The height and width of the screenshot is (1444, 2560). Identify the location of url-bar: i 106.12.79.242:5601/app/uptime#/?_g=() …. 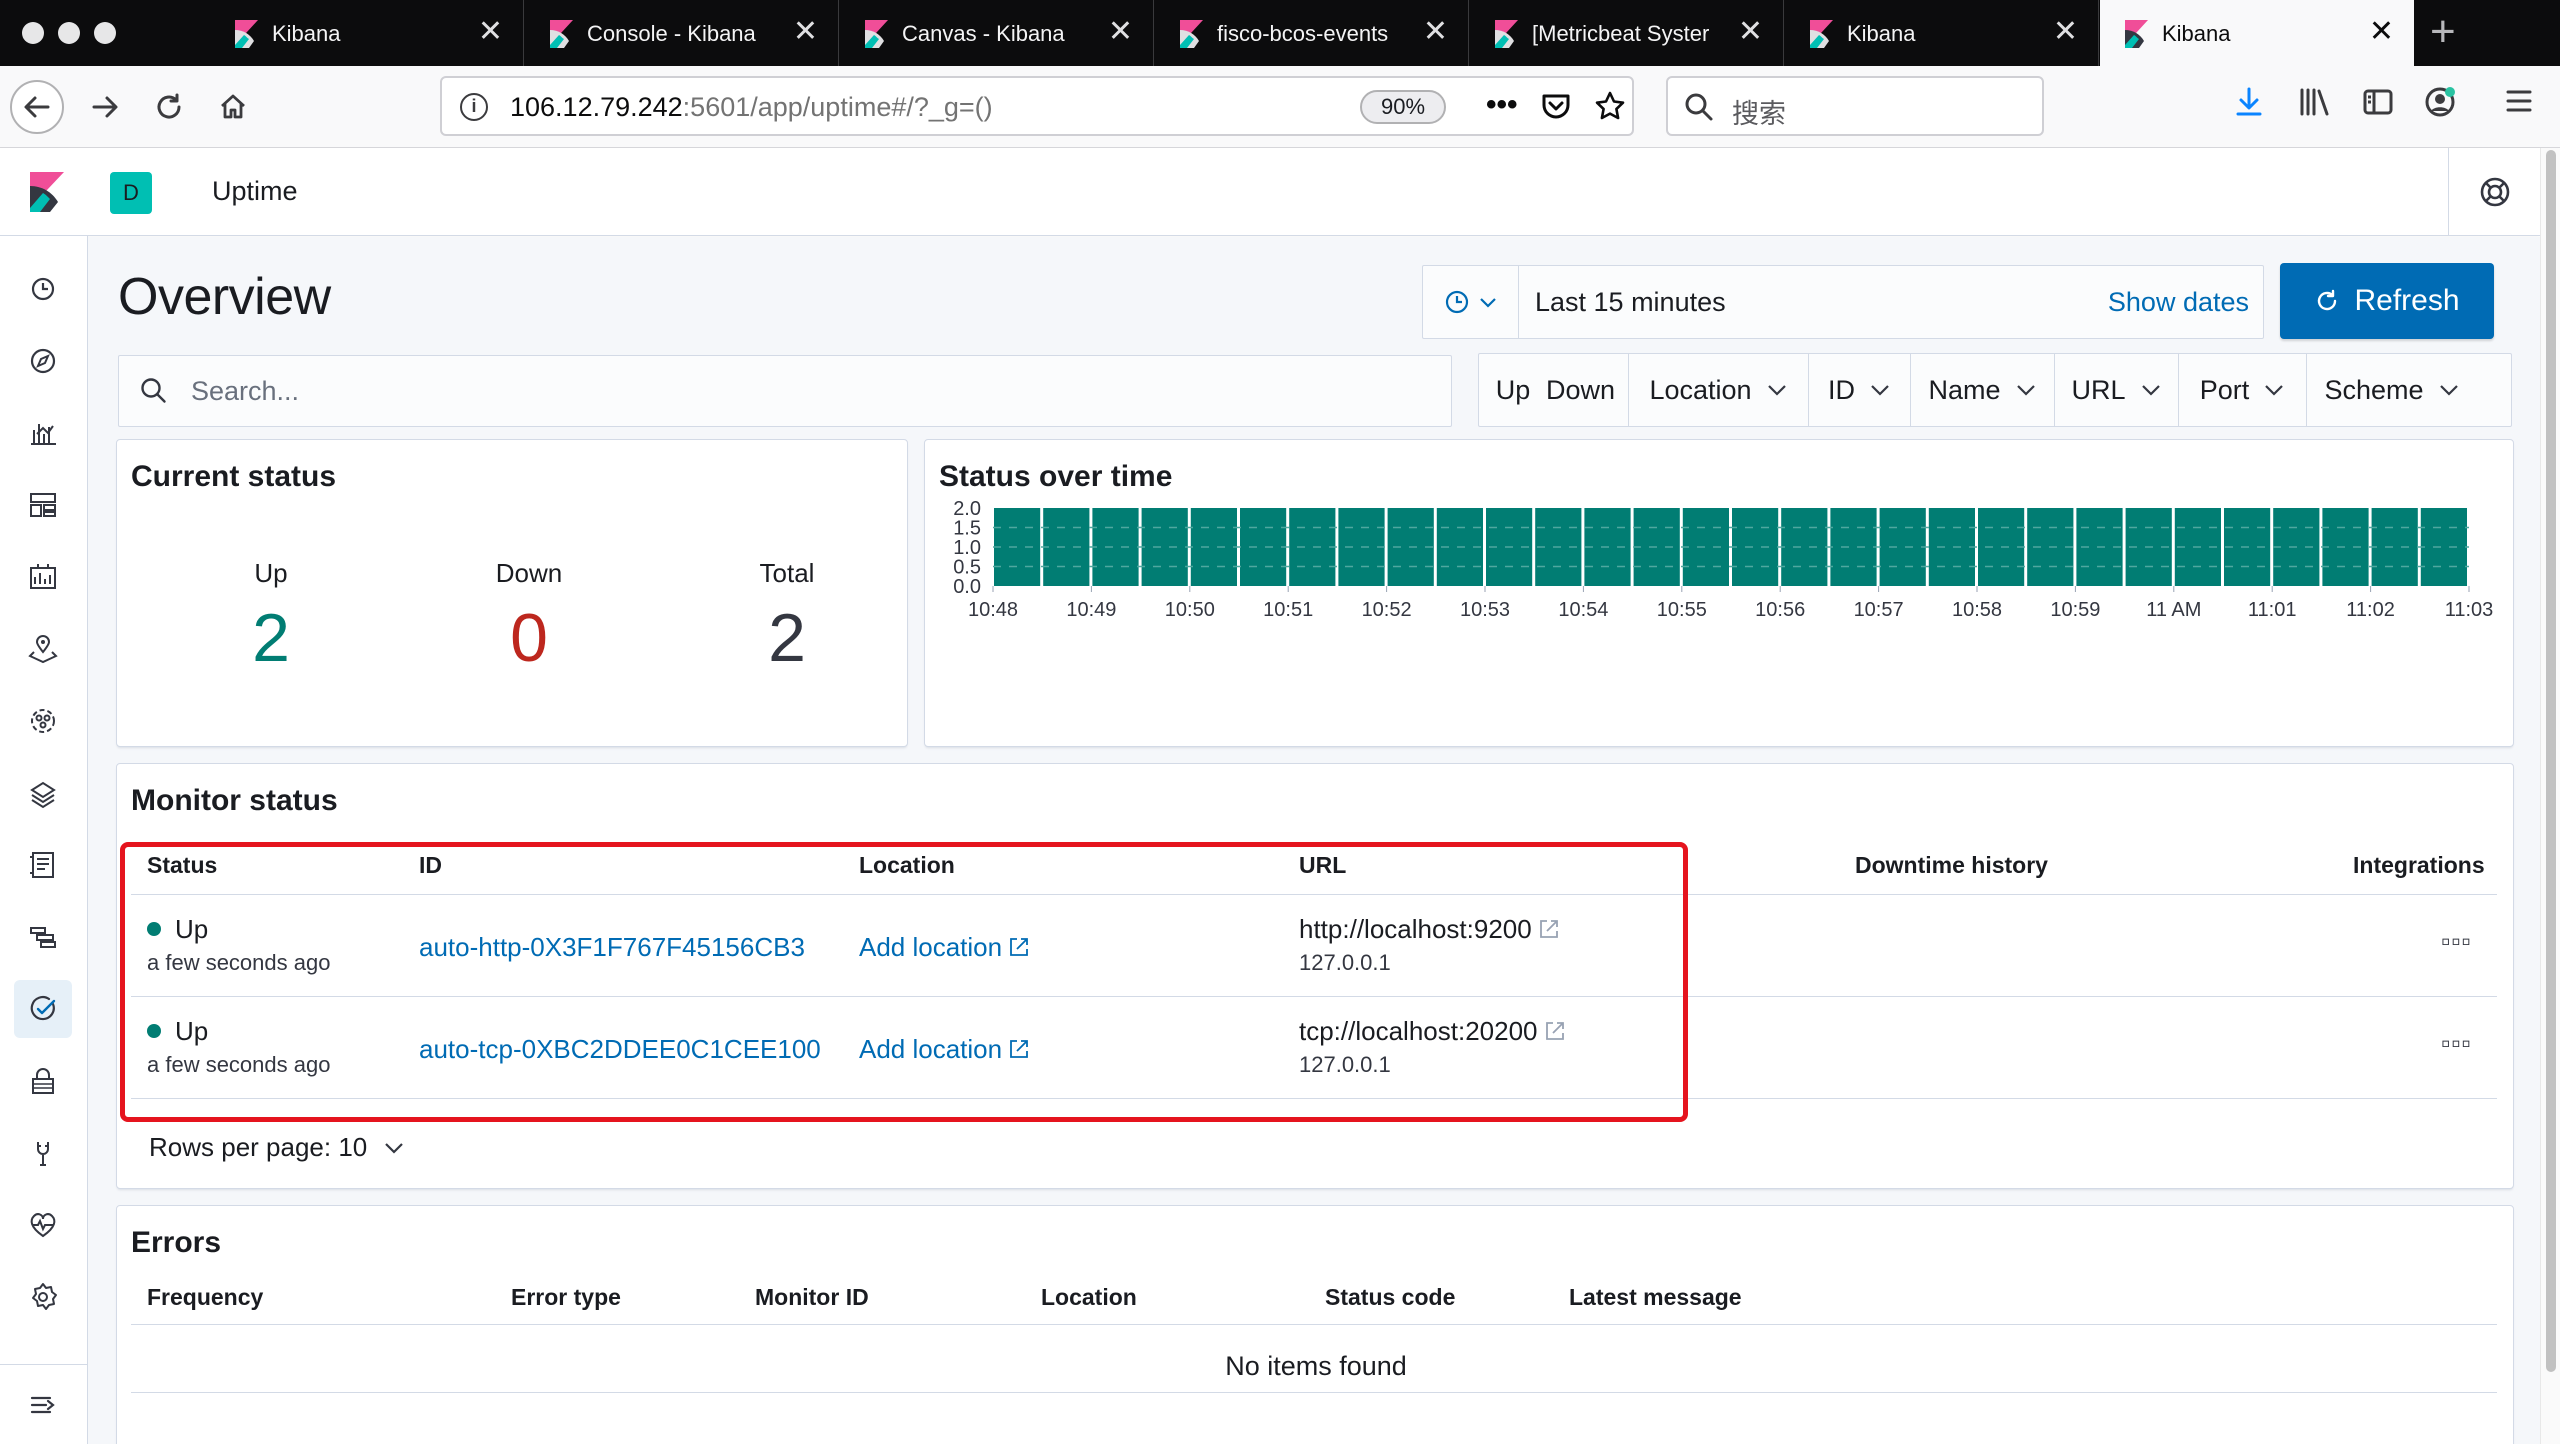
(1037, 106).